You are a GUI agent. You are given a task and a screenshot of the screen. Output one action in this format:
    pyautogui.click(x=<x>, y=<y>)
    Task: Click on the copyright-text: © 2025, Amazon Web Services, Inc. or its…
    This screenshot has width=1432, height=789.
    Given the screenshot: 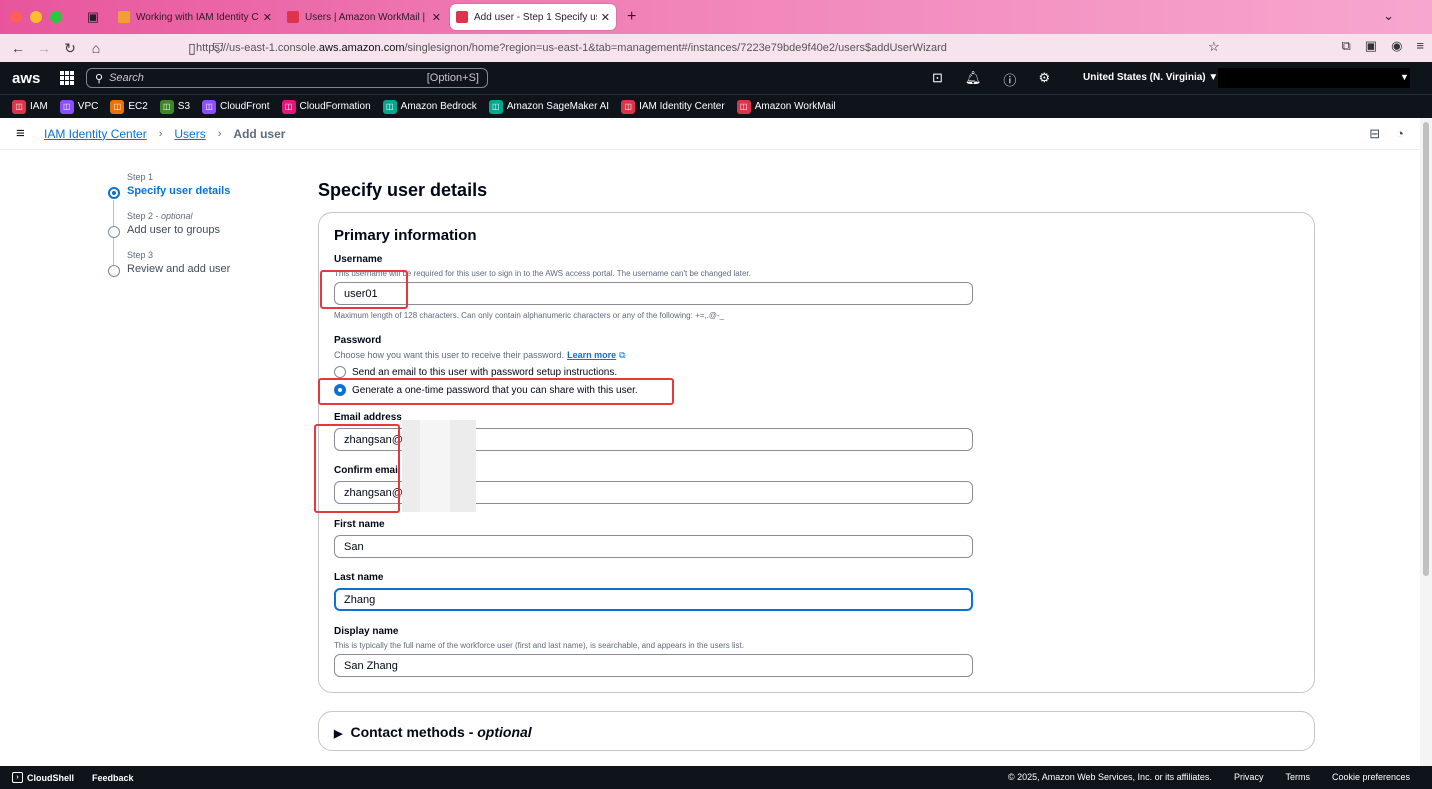 What is the action you would take?
    pyautogui.click(x=1110, y=777)
    